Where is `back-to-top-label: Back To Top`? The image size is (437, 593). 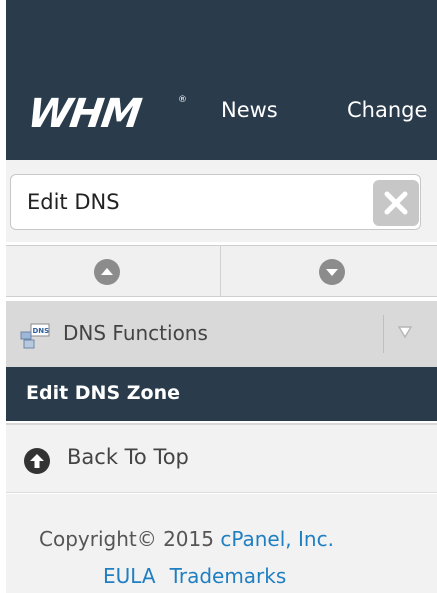 back-to-top-label: Back To Top is located at coordinates (128, 457).